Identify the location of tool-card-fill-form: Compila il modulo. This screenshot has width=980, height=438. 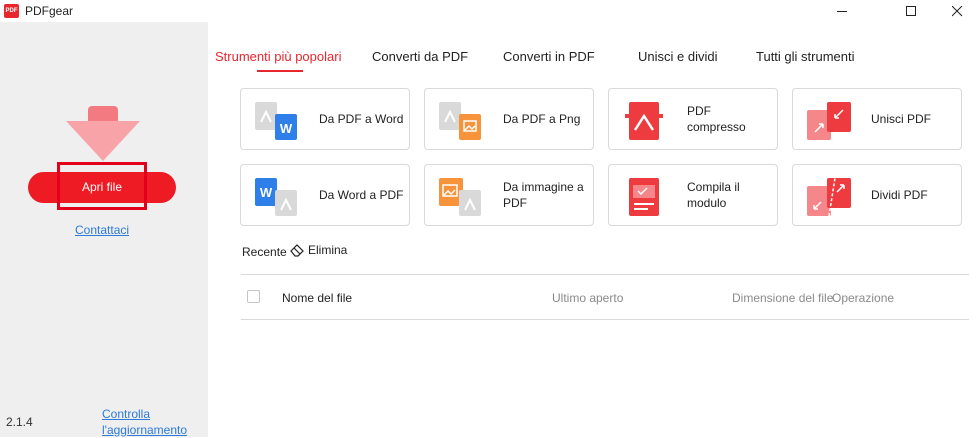
(693, 195).